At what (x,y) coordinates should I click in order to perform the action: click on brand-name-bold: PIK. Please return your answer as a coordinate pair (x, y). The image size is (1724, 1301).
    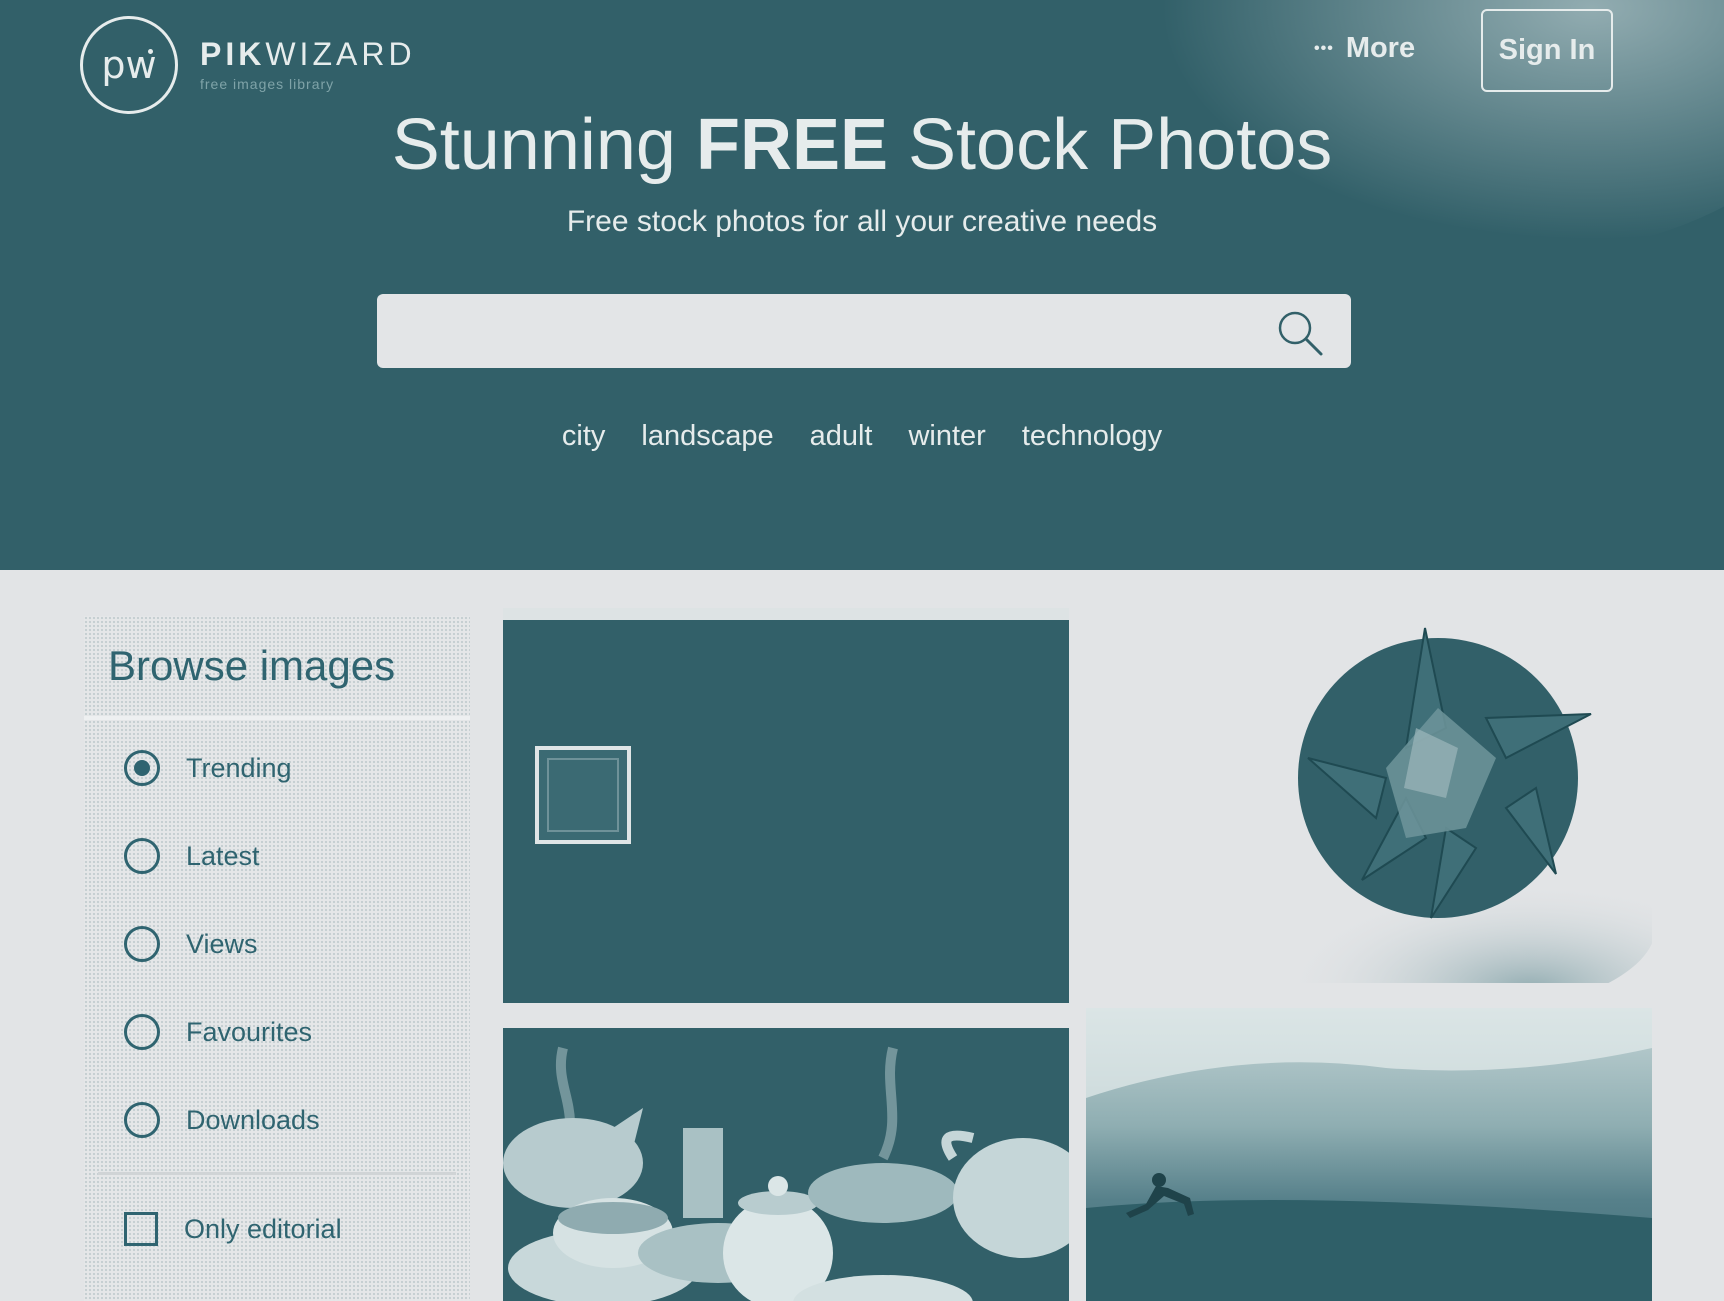
    Looking at the image, I should click on (233, 54).